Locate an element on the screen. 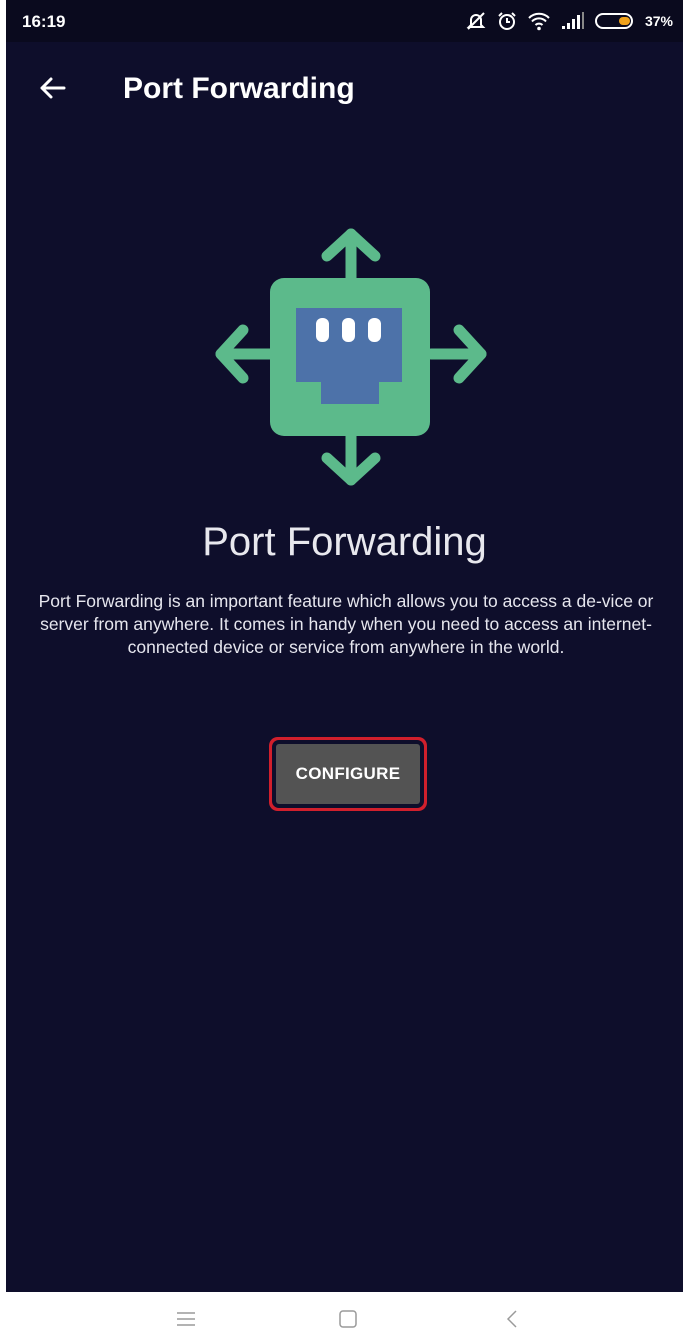  back-icon is located at coordinates (512, 1321).